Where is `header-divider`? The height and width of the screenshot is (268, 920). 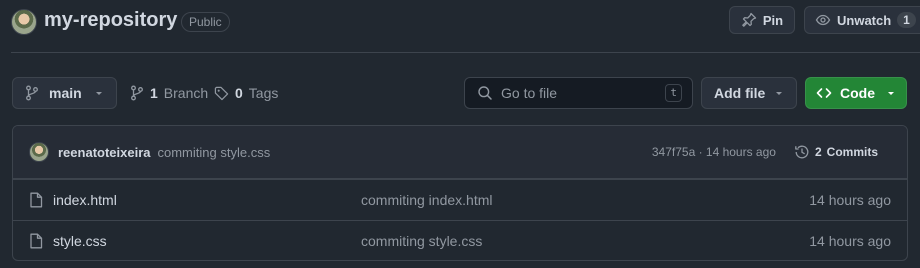
header-divider is located at coordinates (465, 52).